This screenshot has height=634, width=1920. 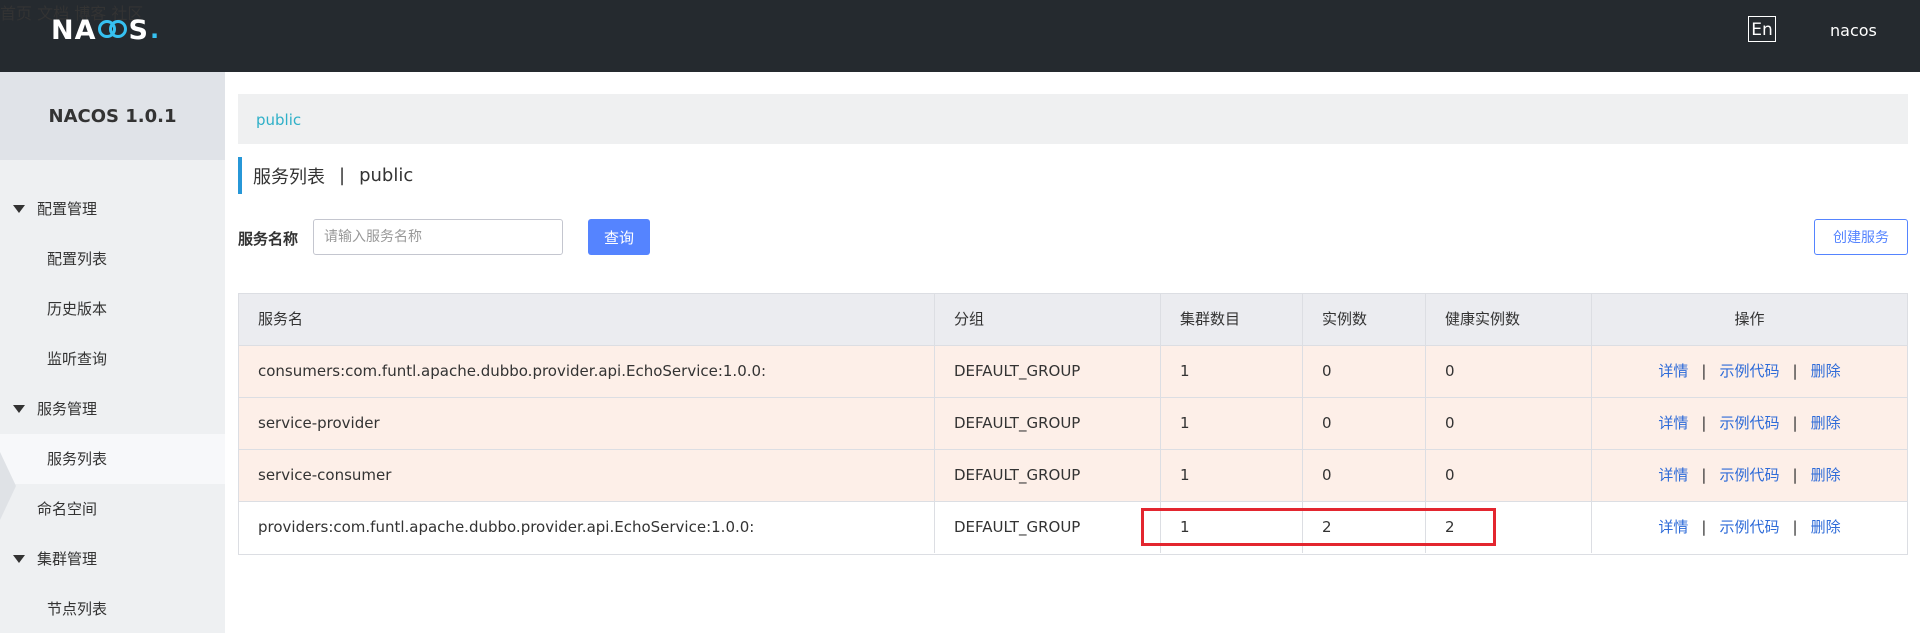 What do you see at coordinates (1232, 319) in the screenshot?
I see `column-header-clusters: 集群数目` at bounding box center [1232, 319].